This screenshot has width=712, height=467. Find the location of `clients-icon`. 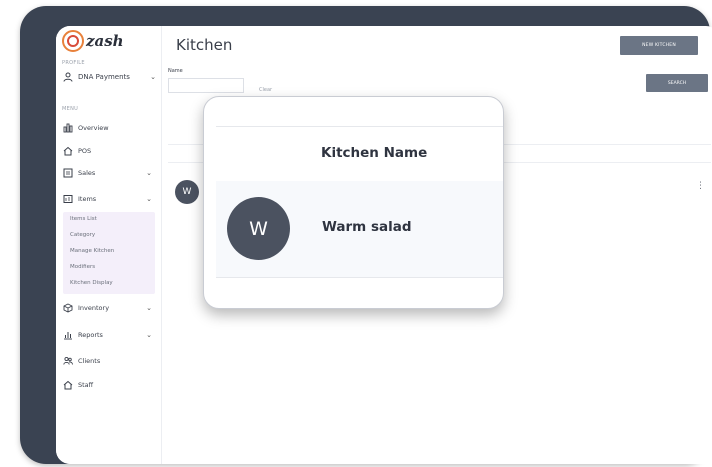

clients-icon is located at coordinates (68, 361).